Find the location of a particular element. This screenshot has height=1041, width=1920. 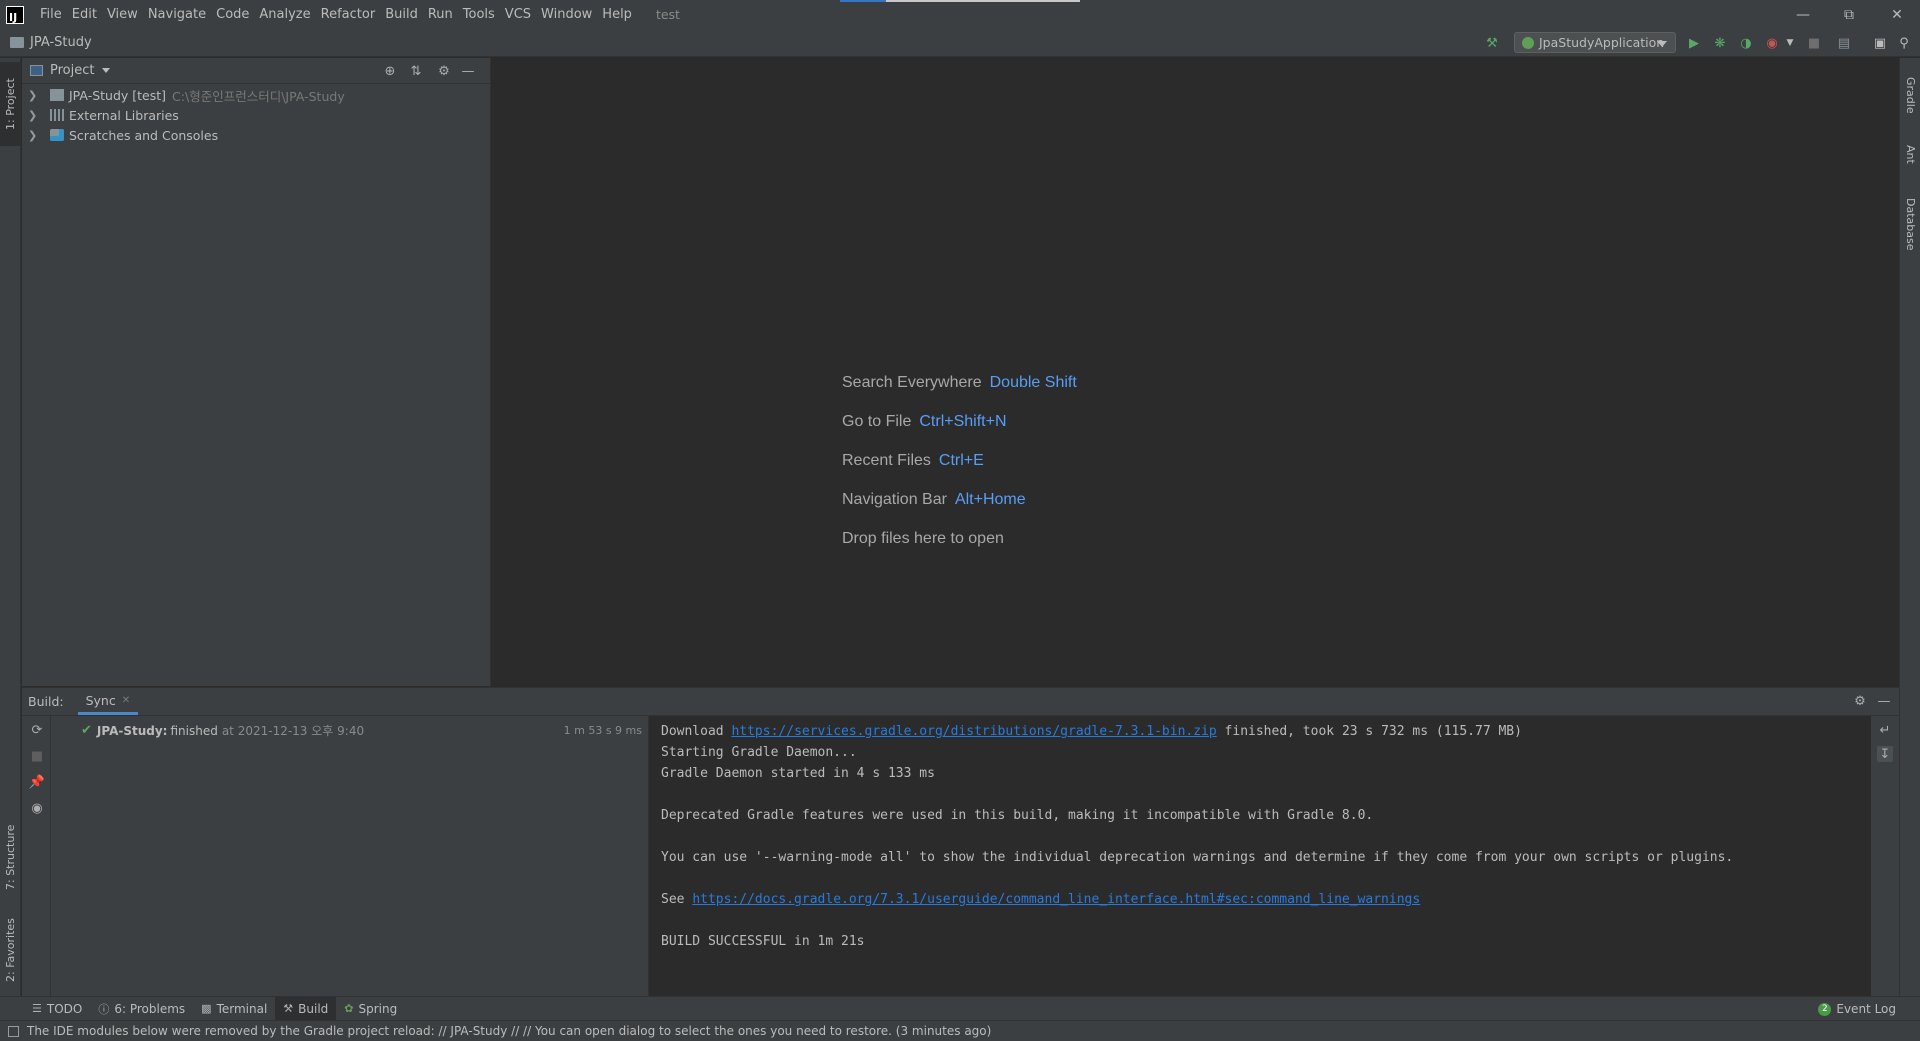

tool-tab-spring: ✿ Spring is located at coordinates (370, 1009).